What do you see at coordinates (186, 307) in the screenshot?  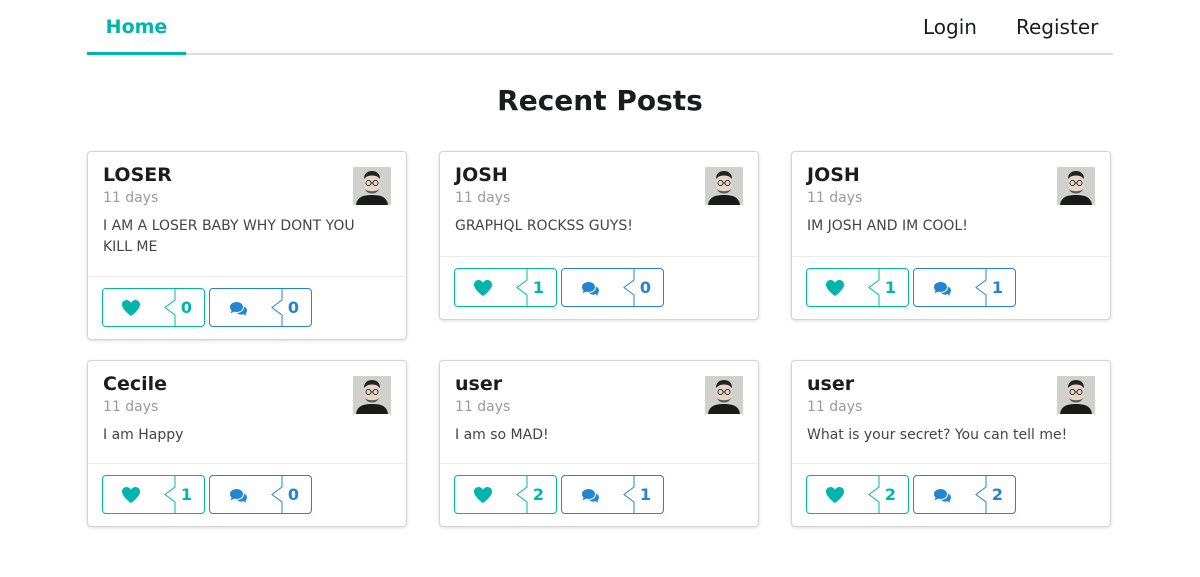 I see `like-count: 0` at bounding box center [186, 307].